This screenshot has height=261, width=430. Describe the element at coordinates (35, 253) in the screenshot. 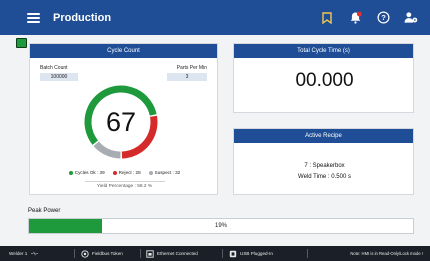

I see `link-icon` at that location.